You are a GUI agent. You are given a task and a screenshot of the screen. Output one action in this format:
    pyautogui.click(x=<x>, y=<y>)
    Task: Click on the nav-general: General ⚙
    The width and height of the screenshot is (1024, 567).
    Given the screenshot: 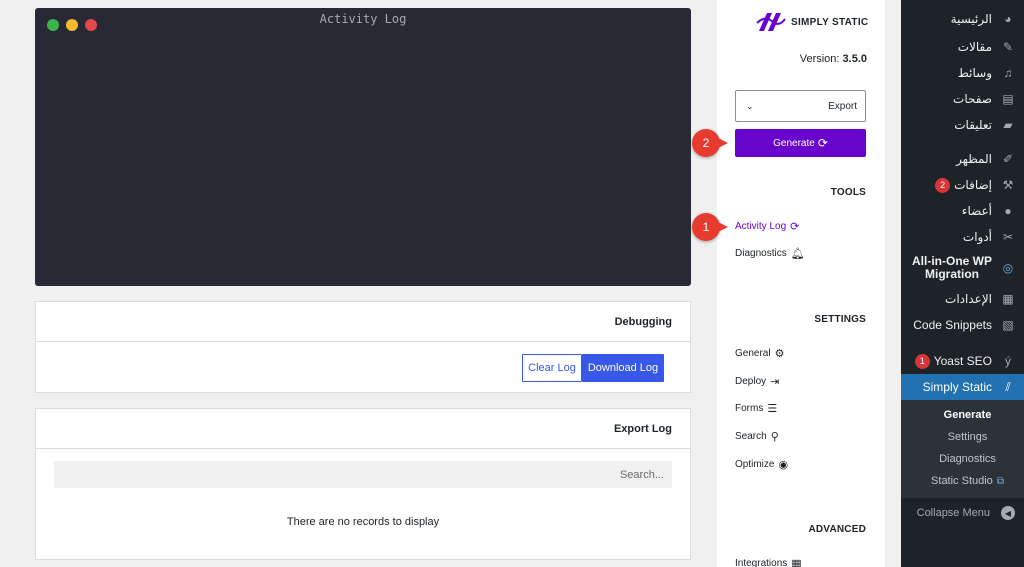 What is the action you would take?
    pyautogui.click(x=759, y=353)
    